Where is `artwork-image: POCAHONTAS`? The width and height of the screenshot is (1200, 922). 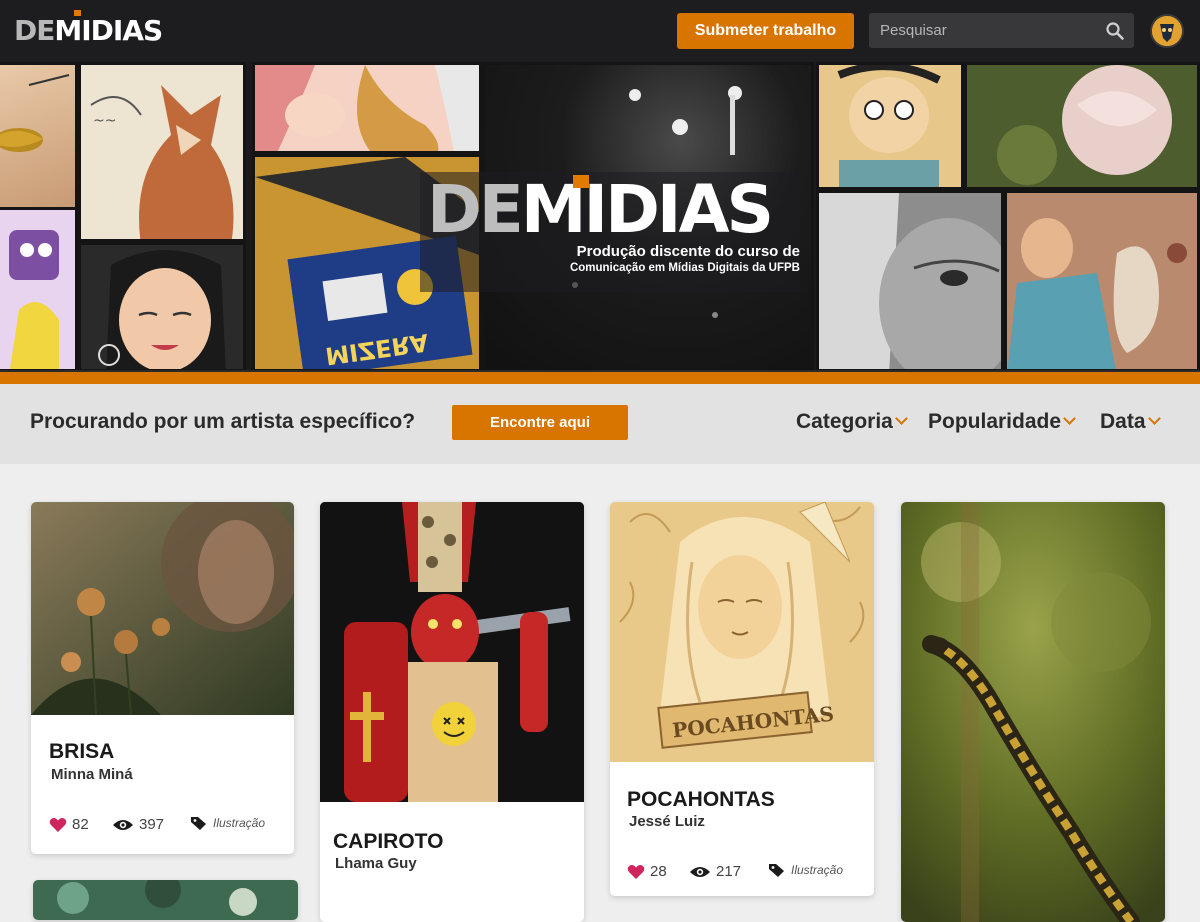 artwork-image: POCAHONTAS is located at coordinates (742, 632).